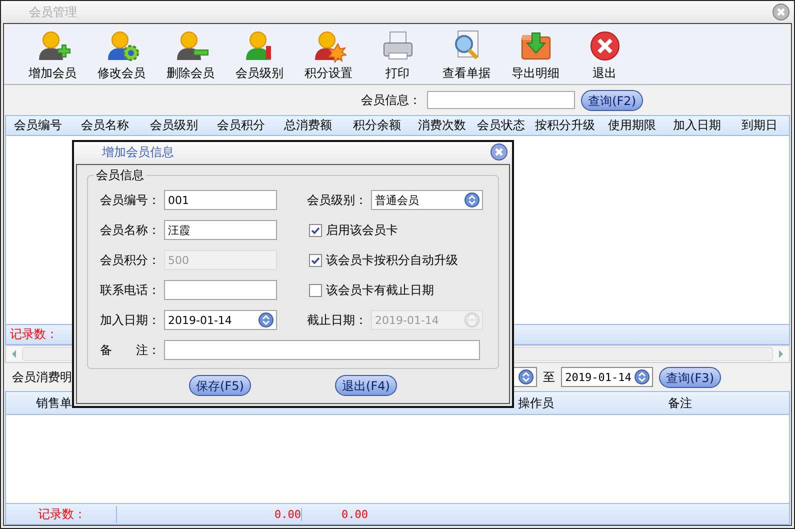 The image size is (795, 529). Describe the element at coordinates (220, 230) in the screenshot. I see `input-field: 汪霞` at that location.